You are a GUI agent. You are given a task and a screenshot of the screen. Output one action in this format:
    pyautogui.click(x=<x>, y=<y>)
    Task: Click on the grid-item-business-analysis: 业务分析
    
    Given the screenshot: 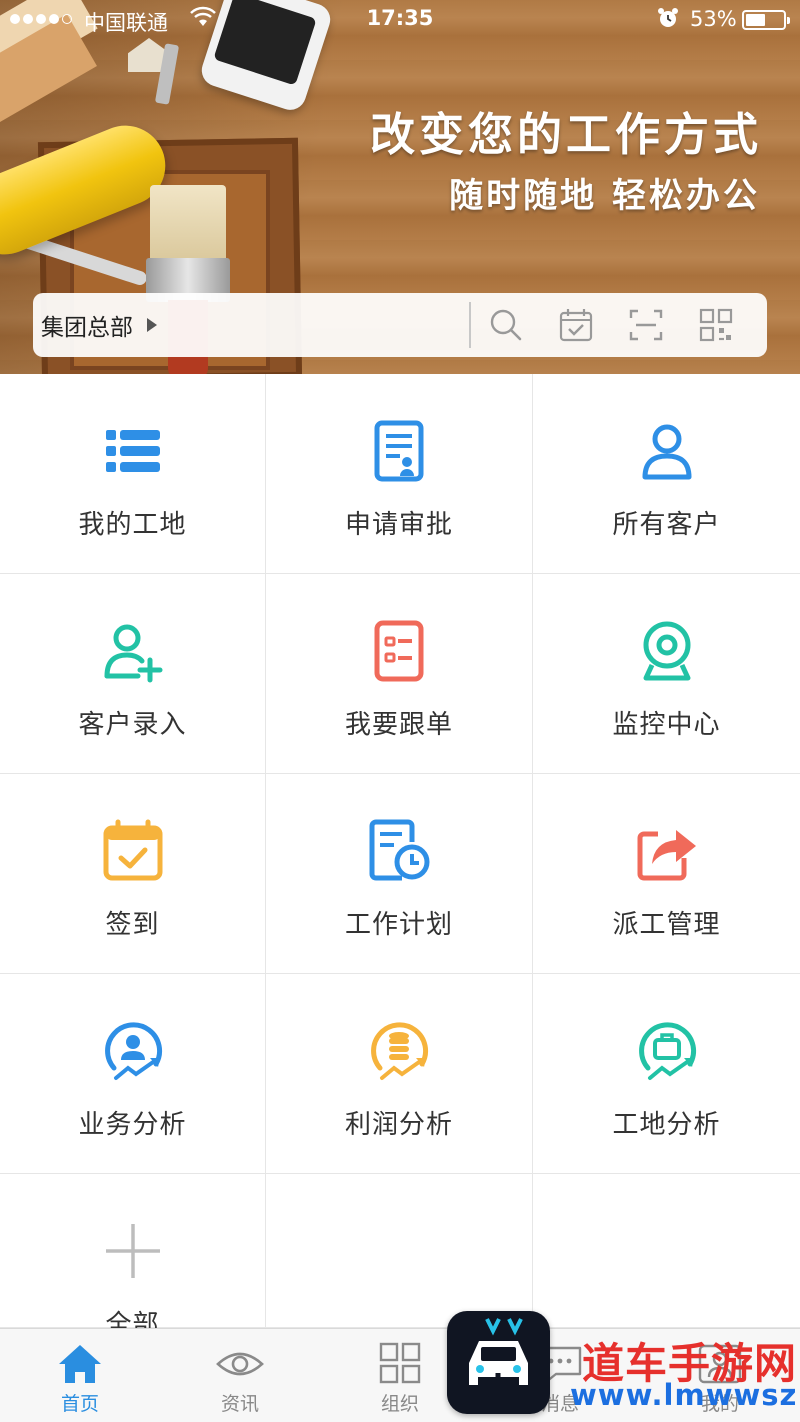 What is the action you would take?
    pyautogui.click(x=133, y=1074)
    